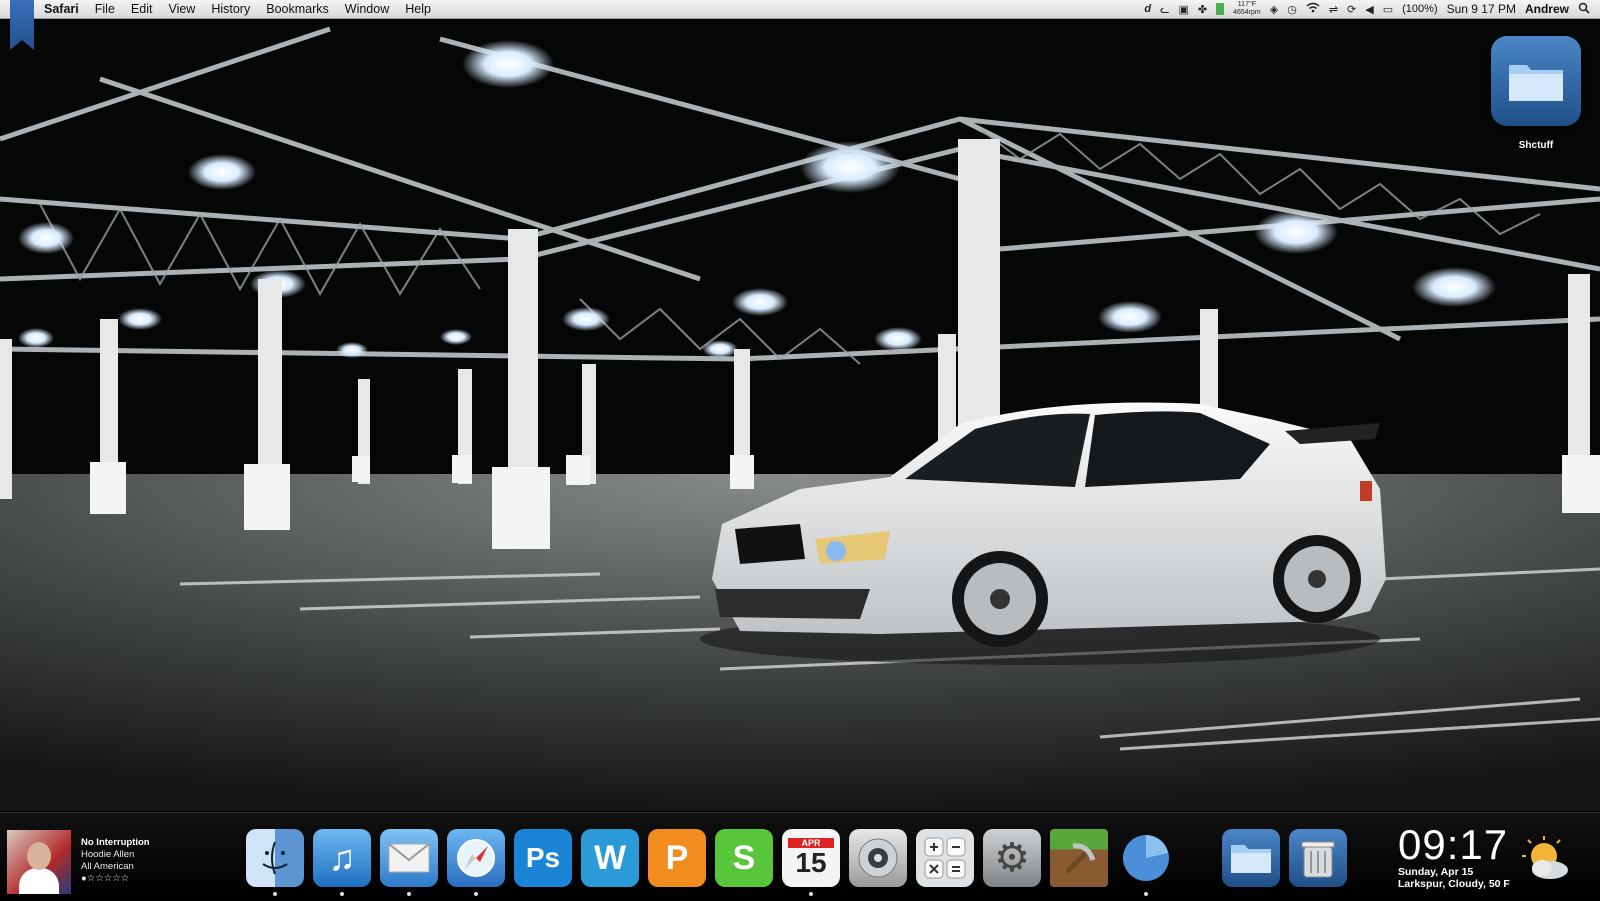 Image resolution: width=1600 pixels, height=901 pixels. What do you see at coordinates (367, 9) in the screenshot?
I see `menu-window: Window` at bounding box center [367, 9].